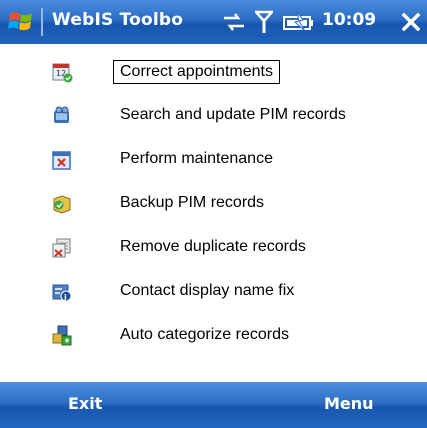  What do you see at coordinates (62, 292) in the screenshot?
I see `contact-fix-icon: i` at bounding box center [62, 292].